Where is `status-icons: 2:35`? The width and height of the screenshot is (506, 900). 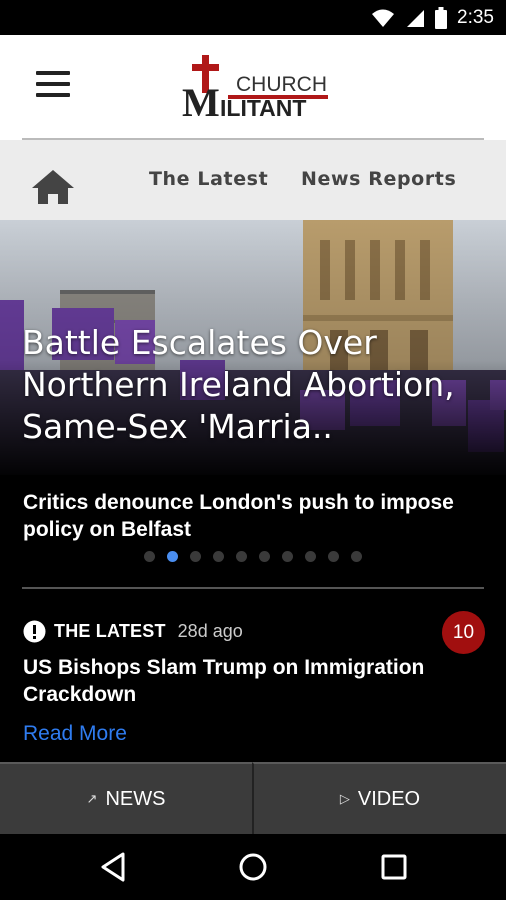 status-icons: 2:35 is located at coordinates (432, 18).